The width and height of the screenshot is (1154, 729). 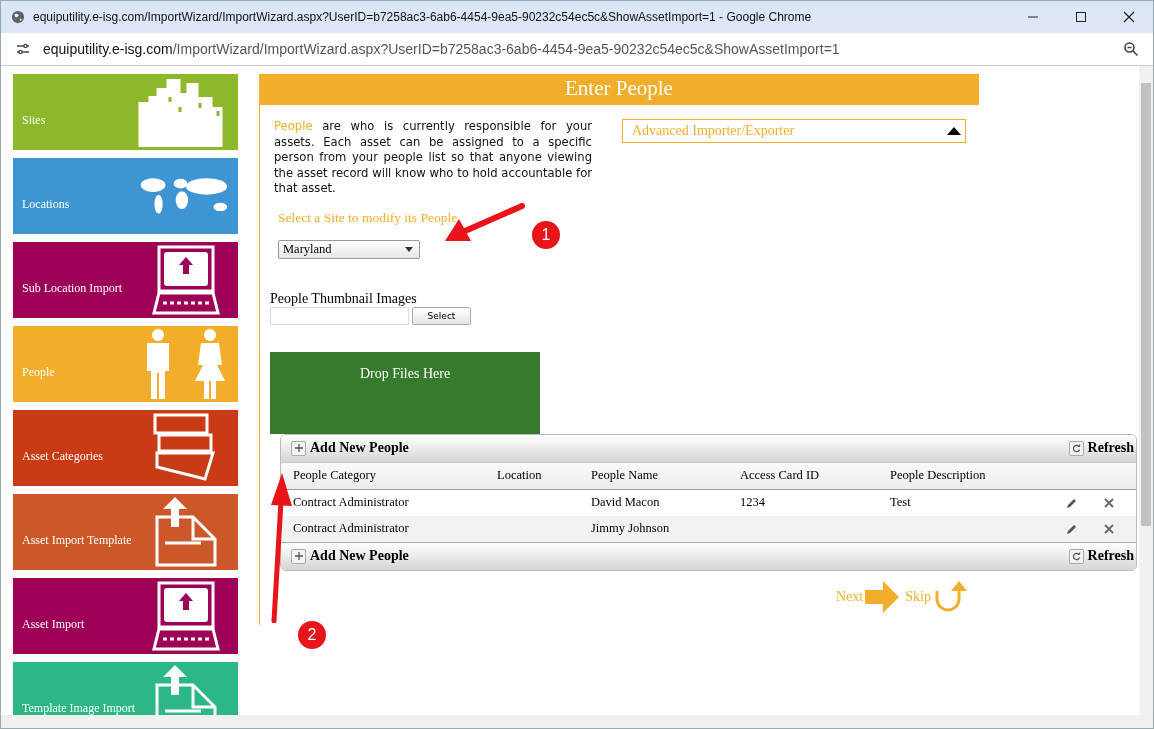 What do you see at coordinates (125, 616) in the screenshot?
I see `sidebar-tile: Asset Import` at bounding box center [125, 616].